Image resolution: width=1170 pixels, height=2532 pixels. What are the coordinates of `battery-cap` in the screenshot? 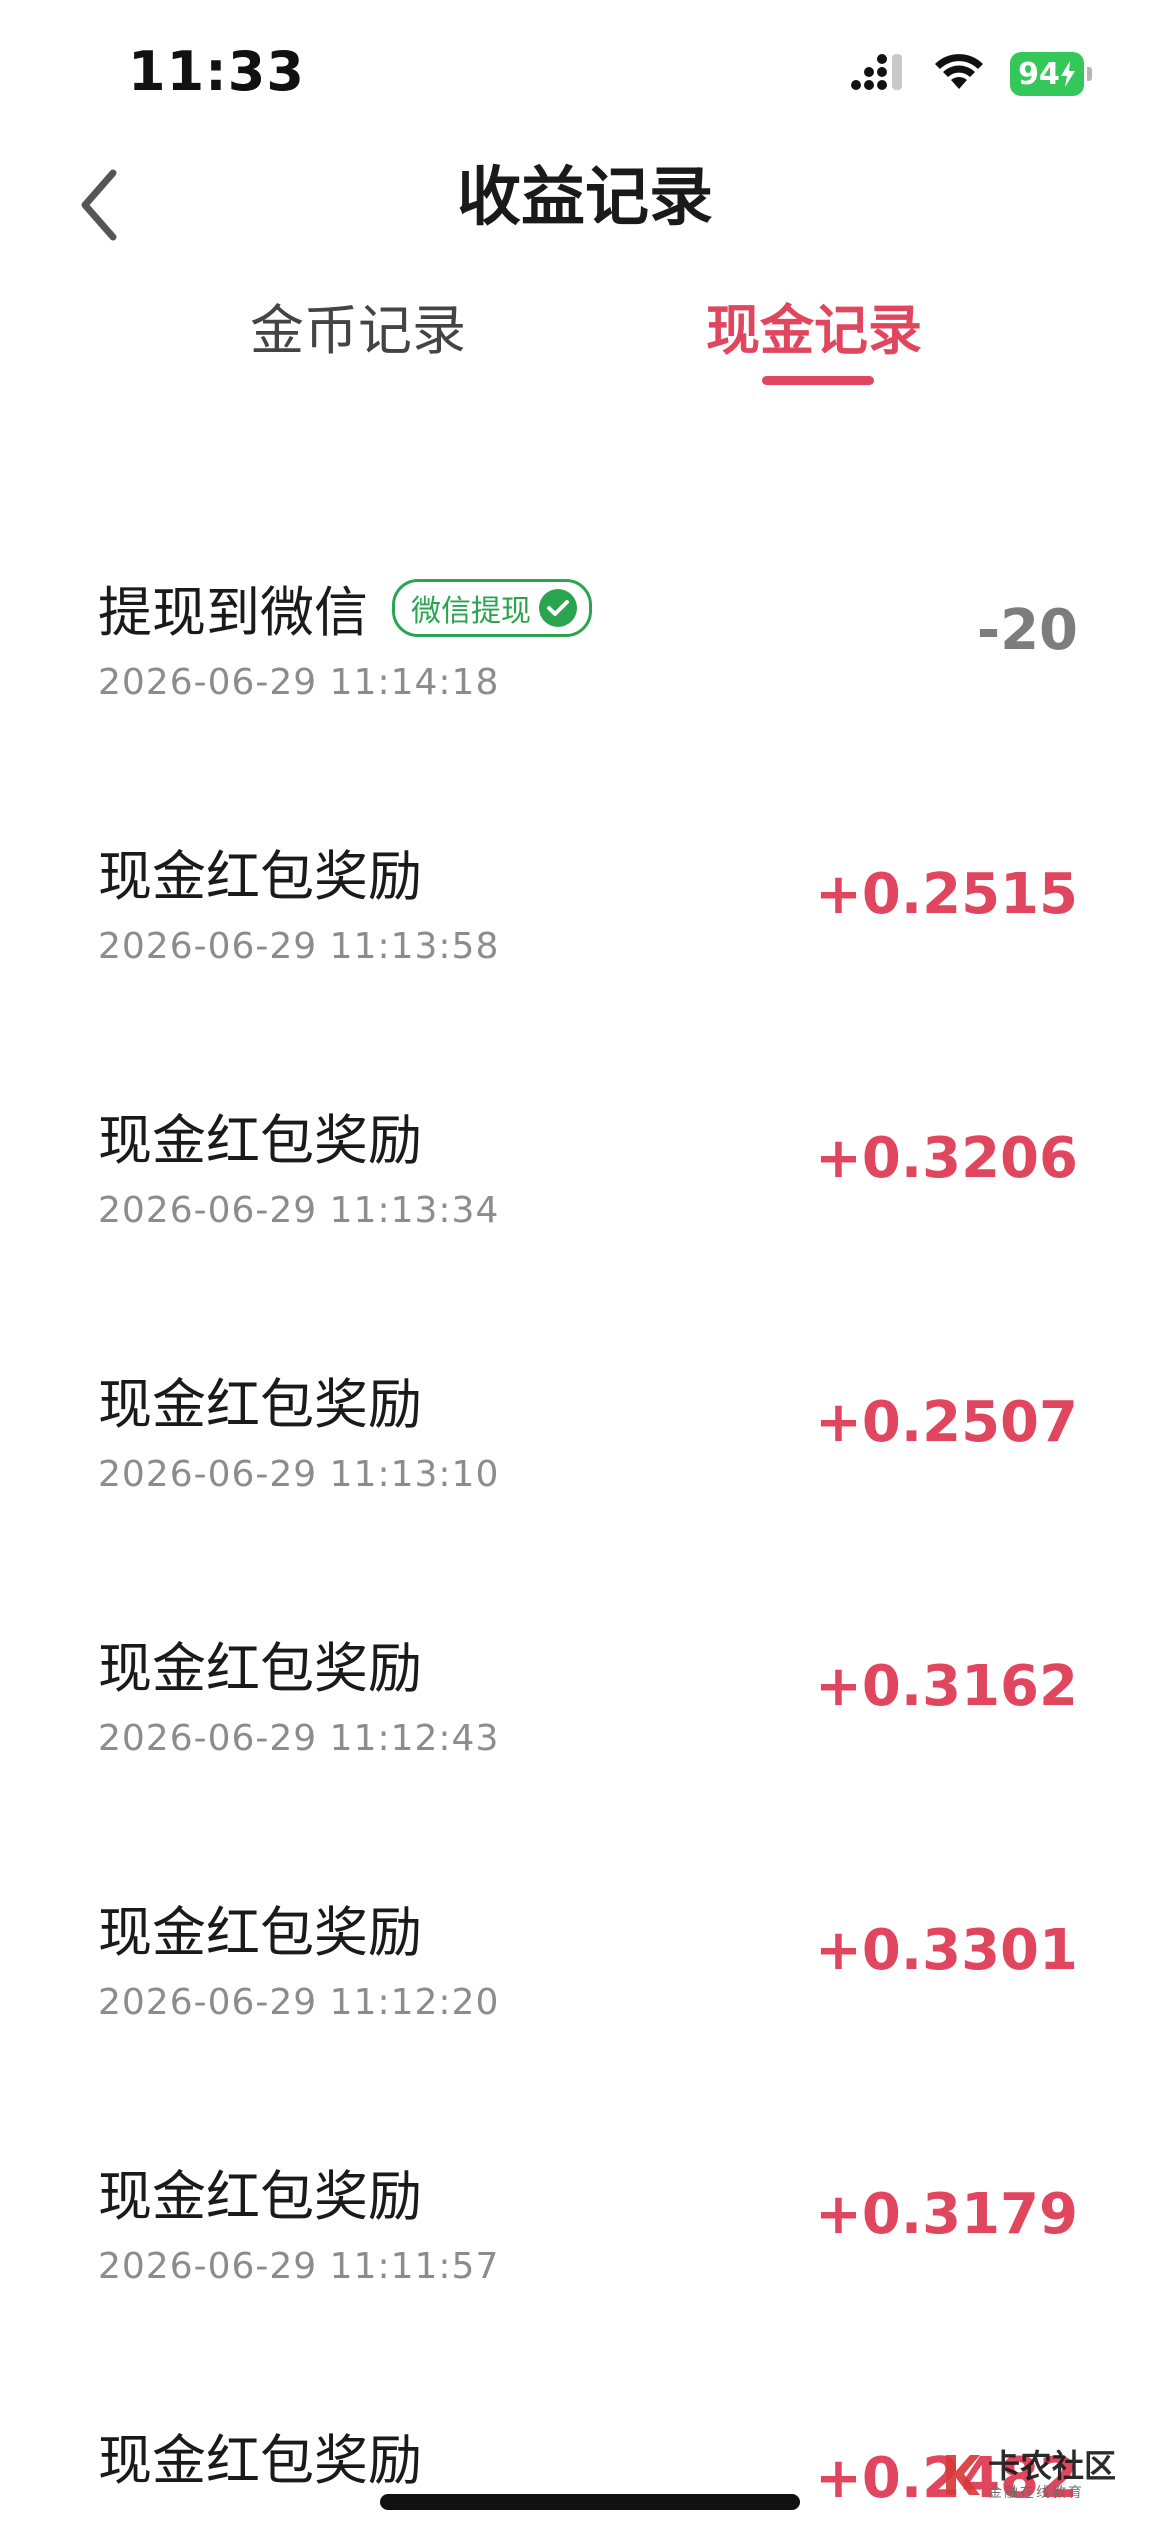 It's located at (1089, 74).